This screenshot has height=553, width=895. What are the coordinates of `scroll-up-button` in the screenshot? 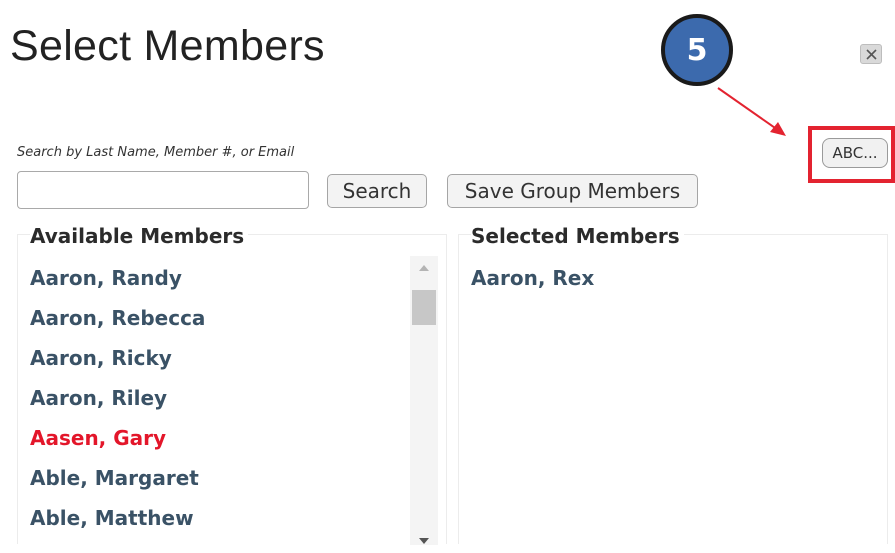 It's located at (424, 268).